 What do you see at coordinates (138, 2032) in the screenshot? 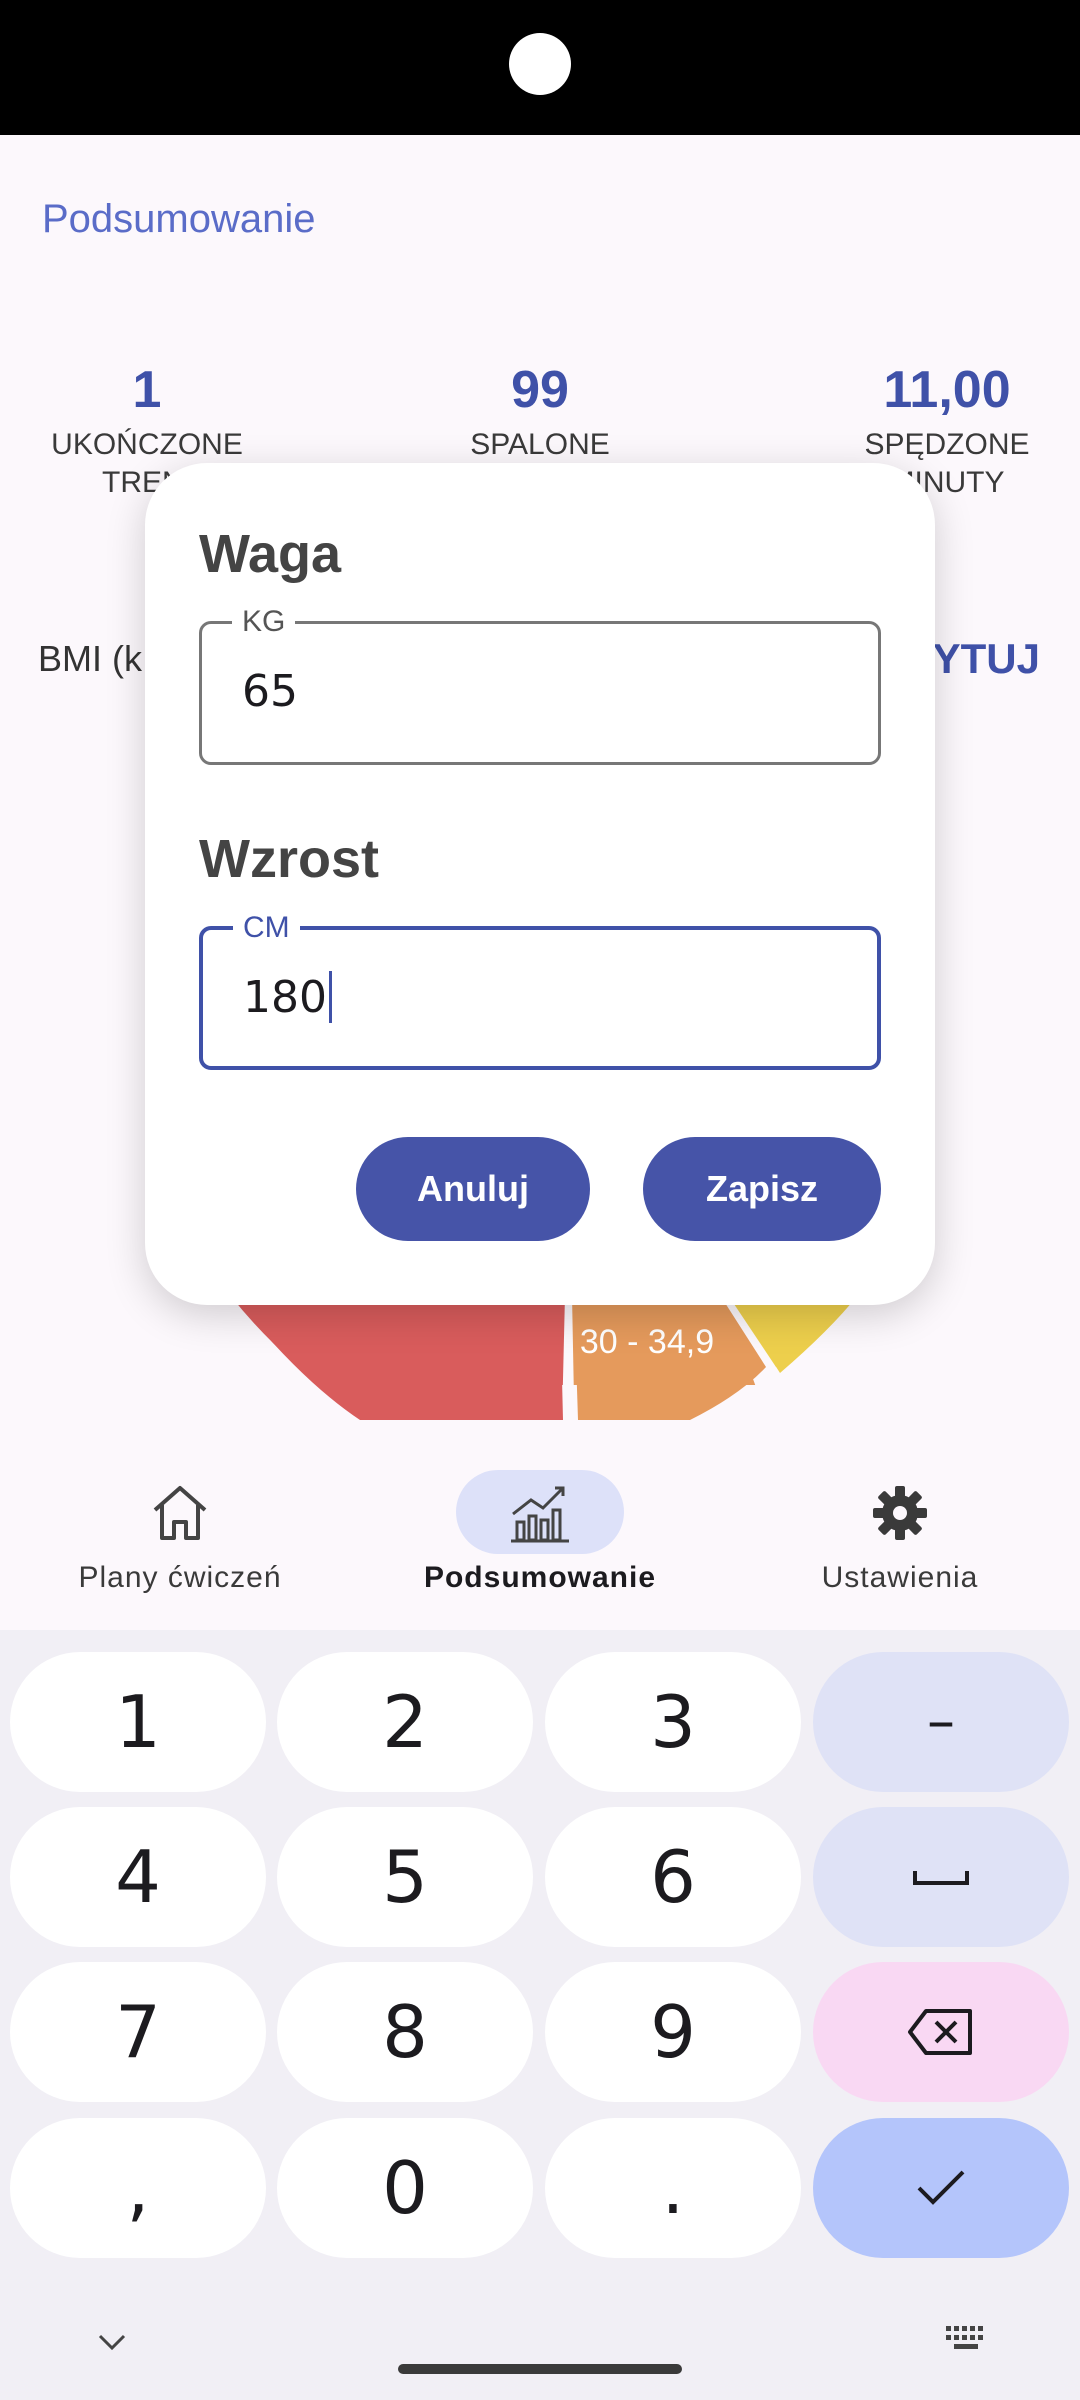
I see `key-7: 7` at bounding box center [138, 2032].